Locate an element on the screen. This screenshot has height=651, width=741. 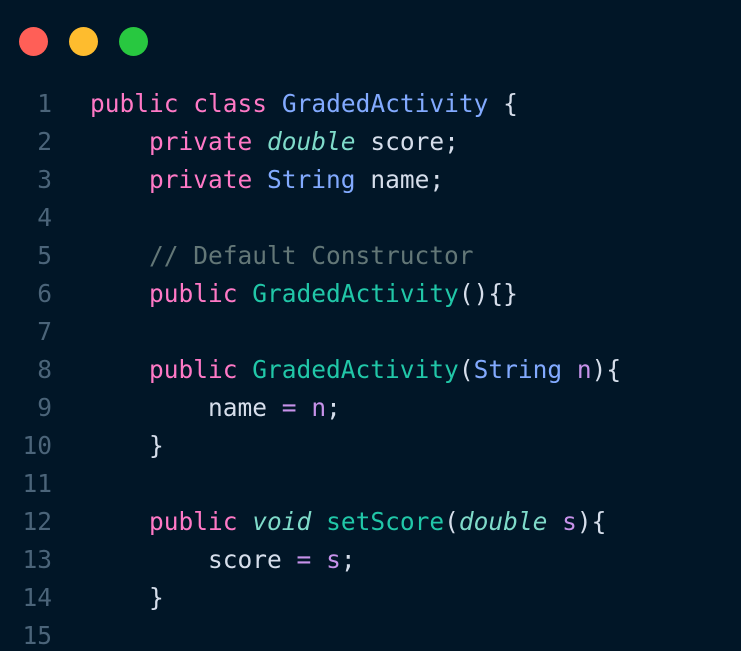
code-line: 1 public class GradedActivity { is located at coordinates (370, 104).